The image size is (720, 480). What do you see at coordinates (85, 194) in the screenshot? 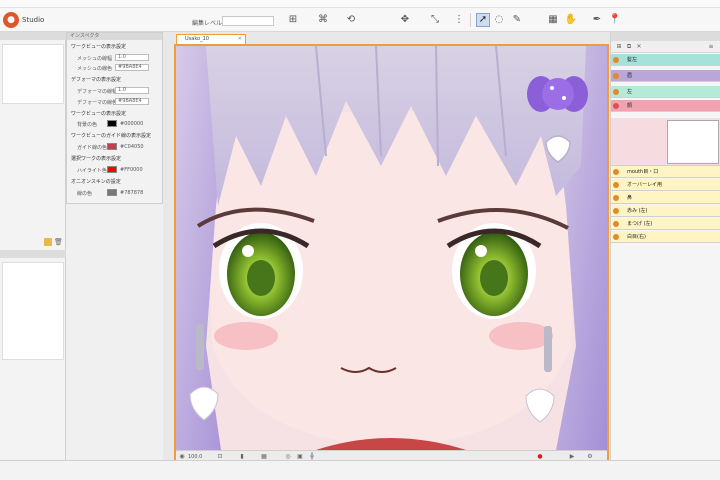
I see `onion-color-label: 線の色` at bounding box center [85, 194].